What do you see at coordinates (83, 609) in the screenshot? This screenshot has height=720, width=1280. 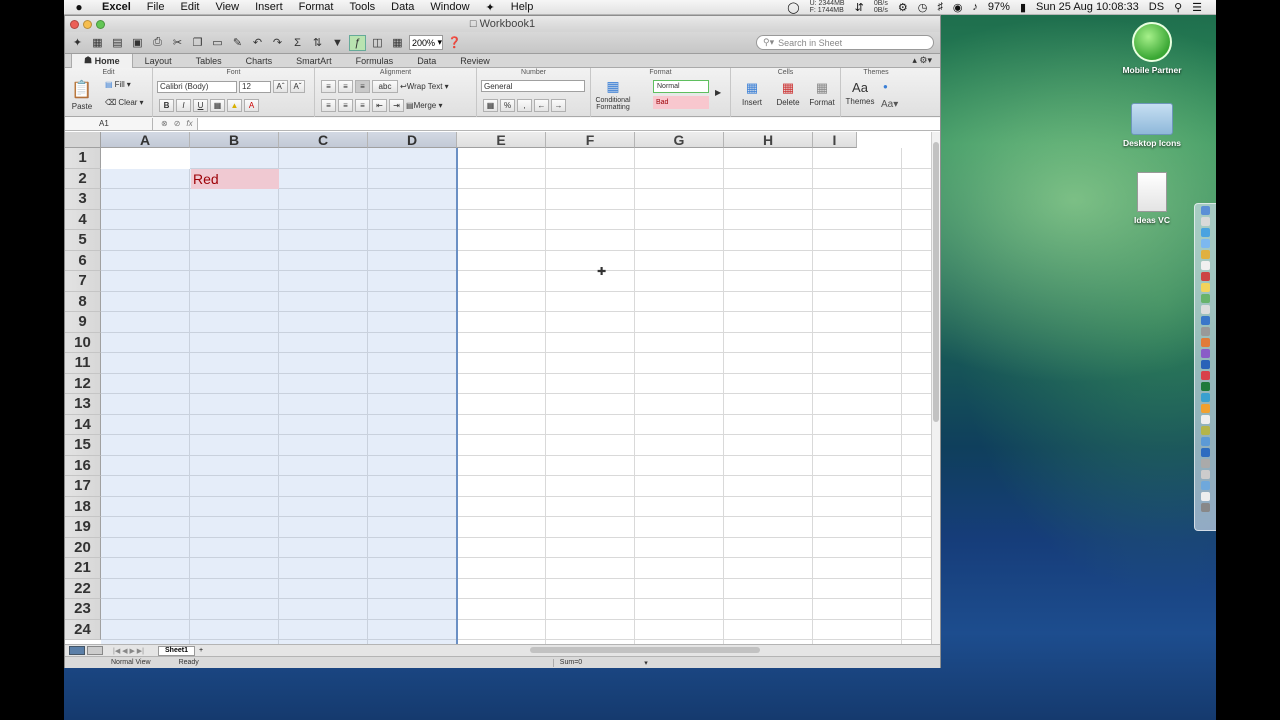 I see `row-header: 23` at bounding box center [83, 609].